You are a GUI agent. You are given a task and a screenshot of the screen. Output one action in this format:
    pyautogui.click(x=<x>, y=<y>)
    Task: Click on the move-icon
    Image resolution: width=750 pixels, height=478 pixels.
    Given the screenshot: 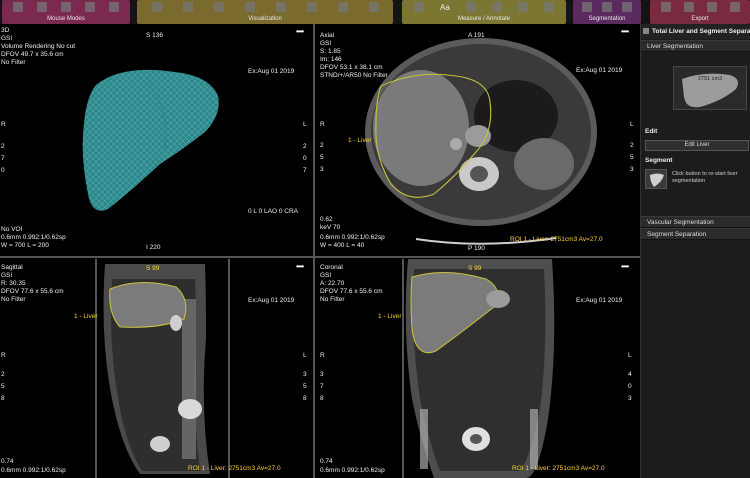 What is the action you would take?
    pyautogui.click(x=114, y=7)
    